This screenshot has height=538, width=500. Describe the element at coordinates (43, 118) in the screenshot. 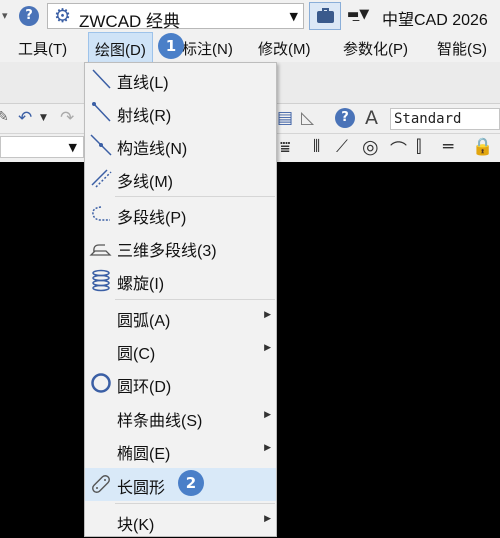

I see `undo-dropdown-icon: ▼` at that location.